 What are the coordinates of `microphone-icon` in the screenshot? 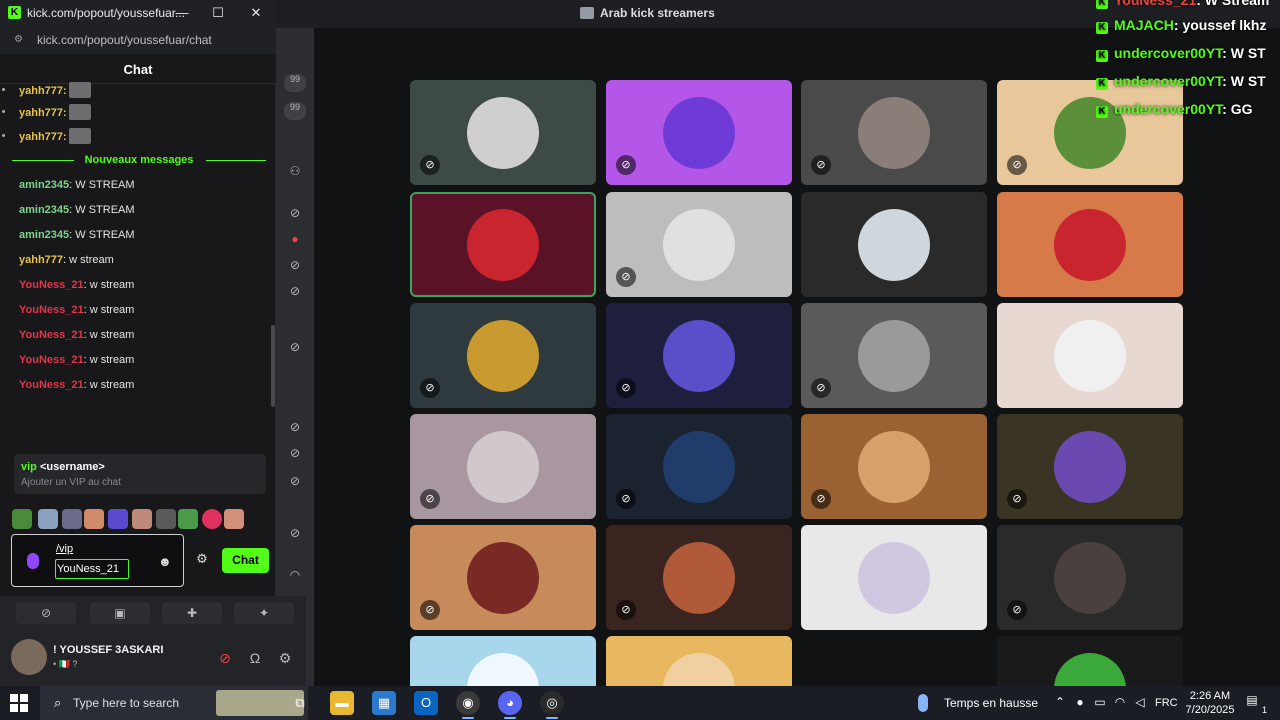 It's located at (33, 561).